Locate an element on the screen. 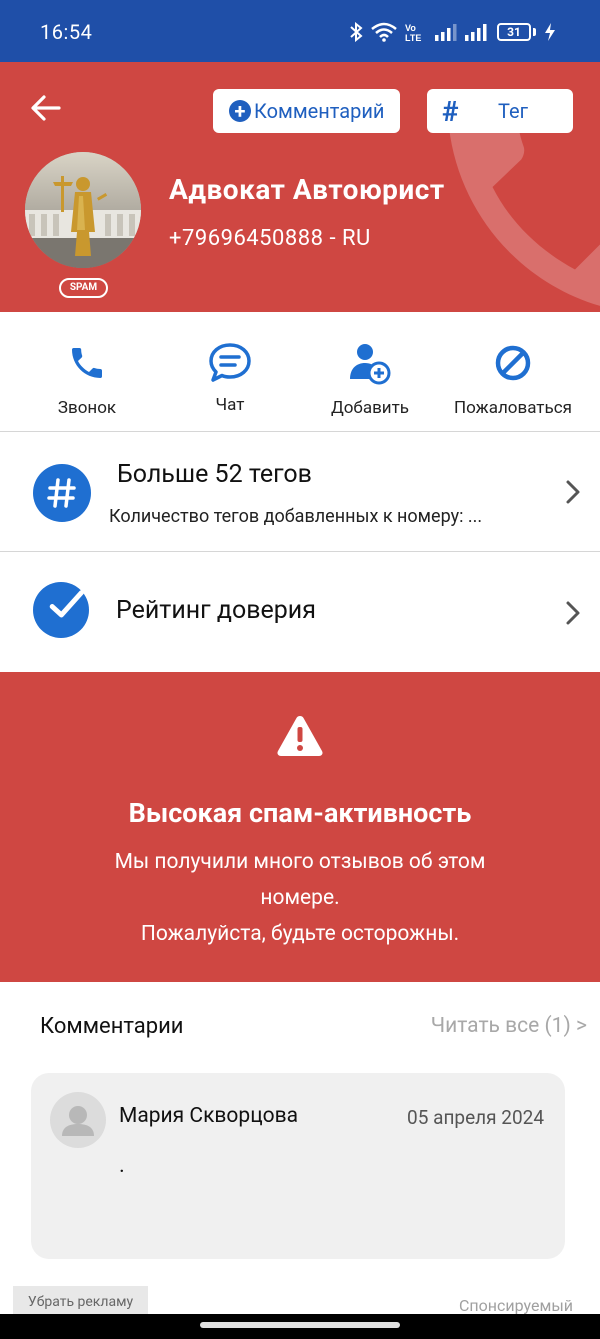  add-tag-label: Тег is located at coordinates (513, 111).